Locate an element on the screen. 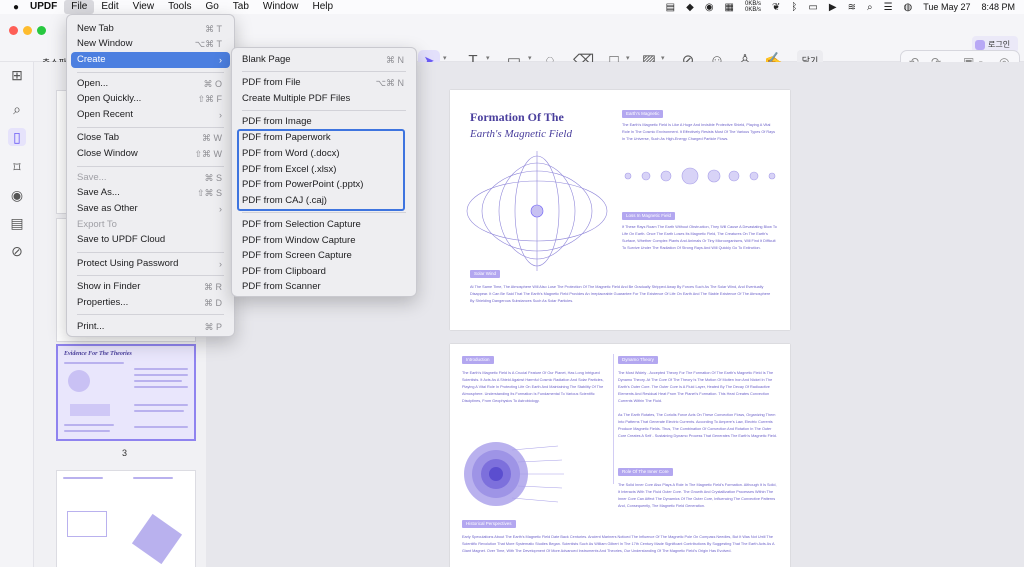 The height and width of the screenshot is (567, 1024). menu-item-export-to: Export To is located at coordinates (150, 225).